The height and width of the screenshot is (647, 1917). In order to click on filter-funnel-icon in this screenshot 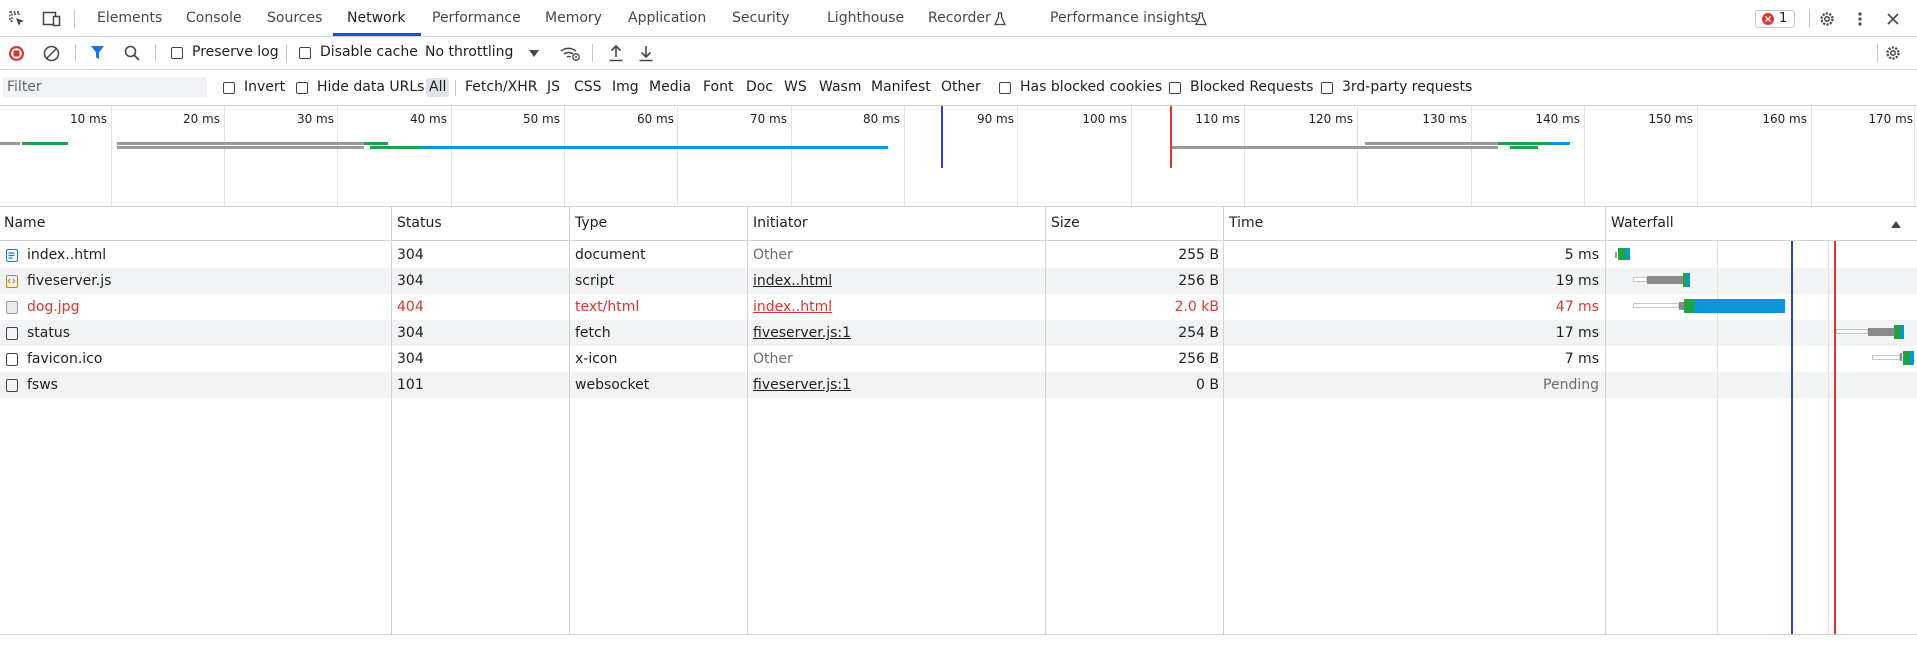, I will do `click(97, 53)`.